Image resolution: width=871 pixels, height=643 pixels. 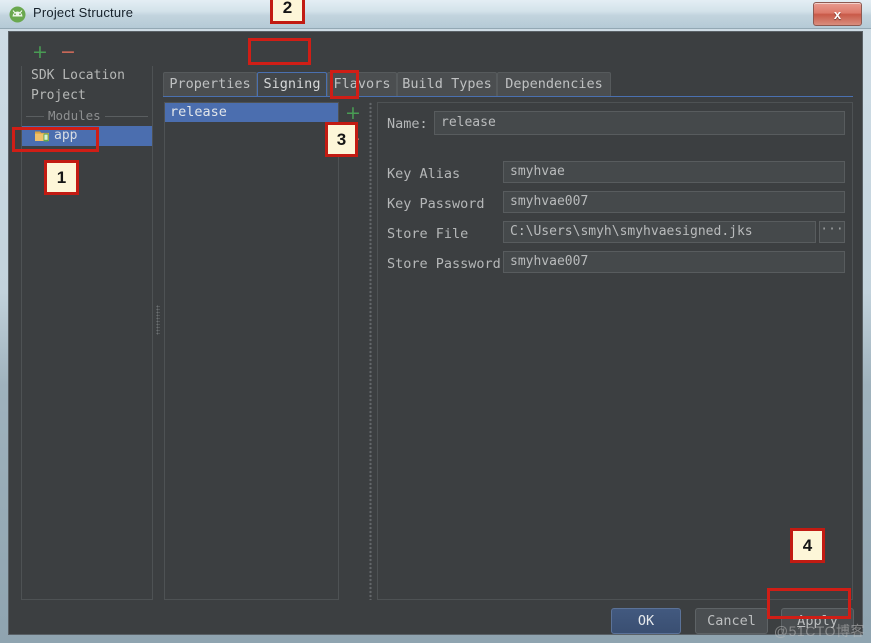 What do you see at coordinates (126, 116) in the screenshot?
I see `group-line-right` at bounding box center [126, 116].